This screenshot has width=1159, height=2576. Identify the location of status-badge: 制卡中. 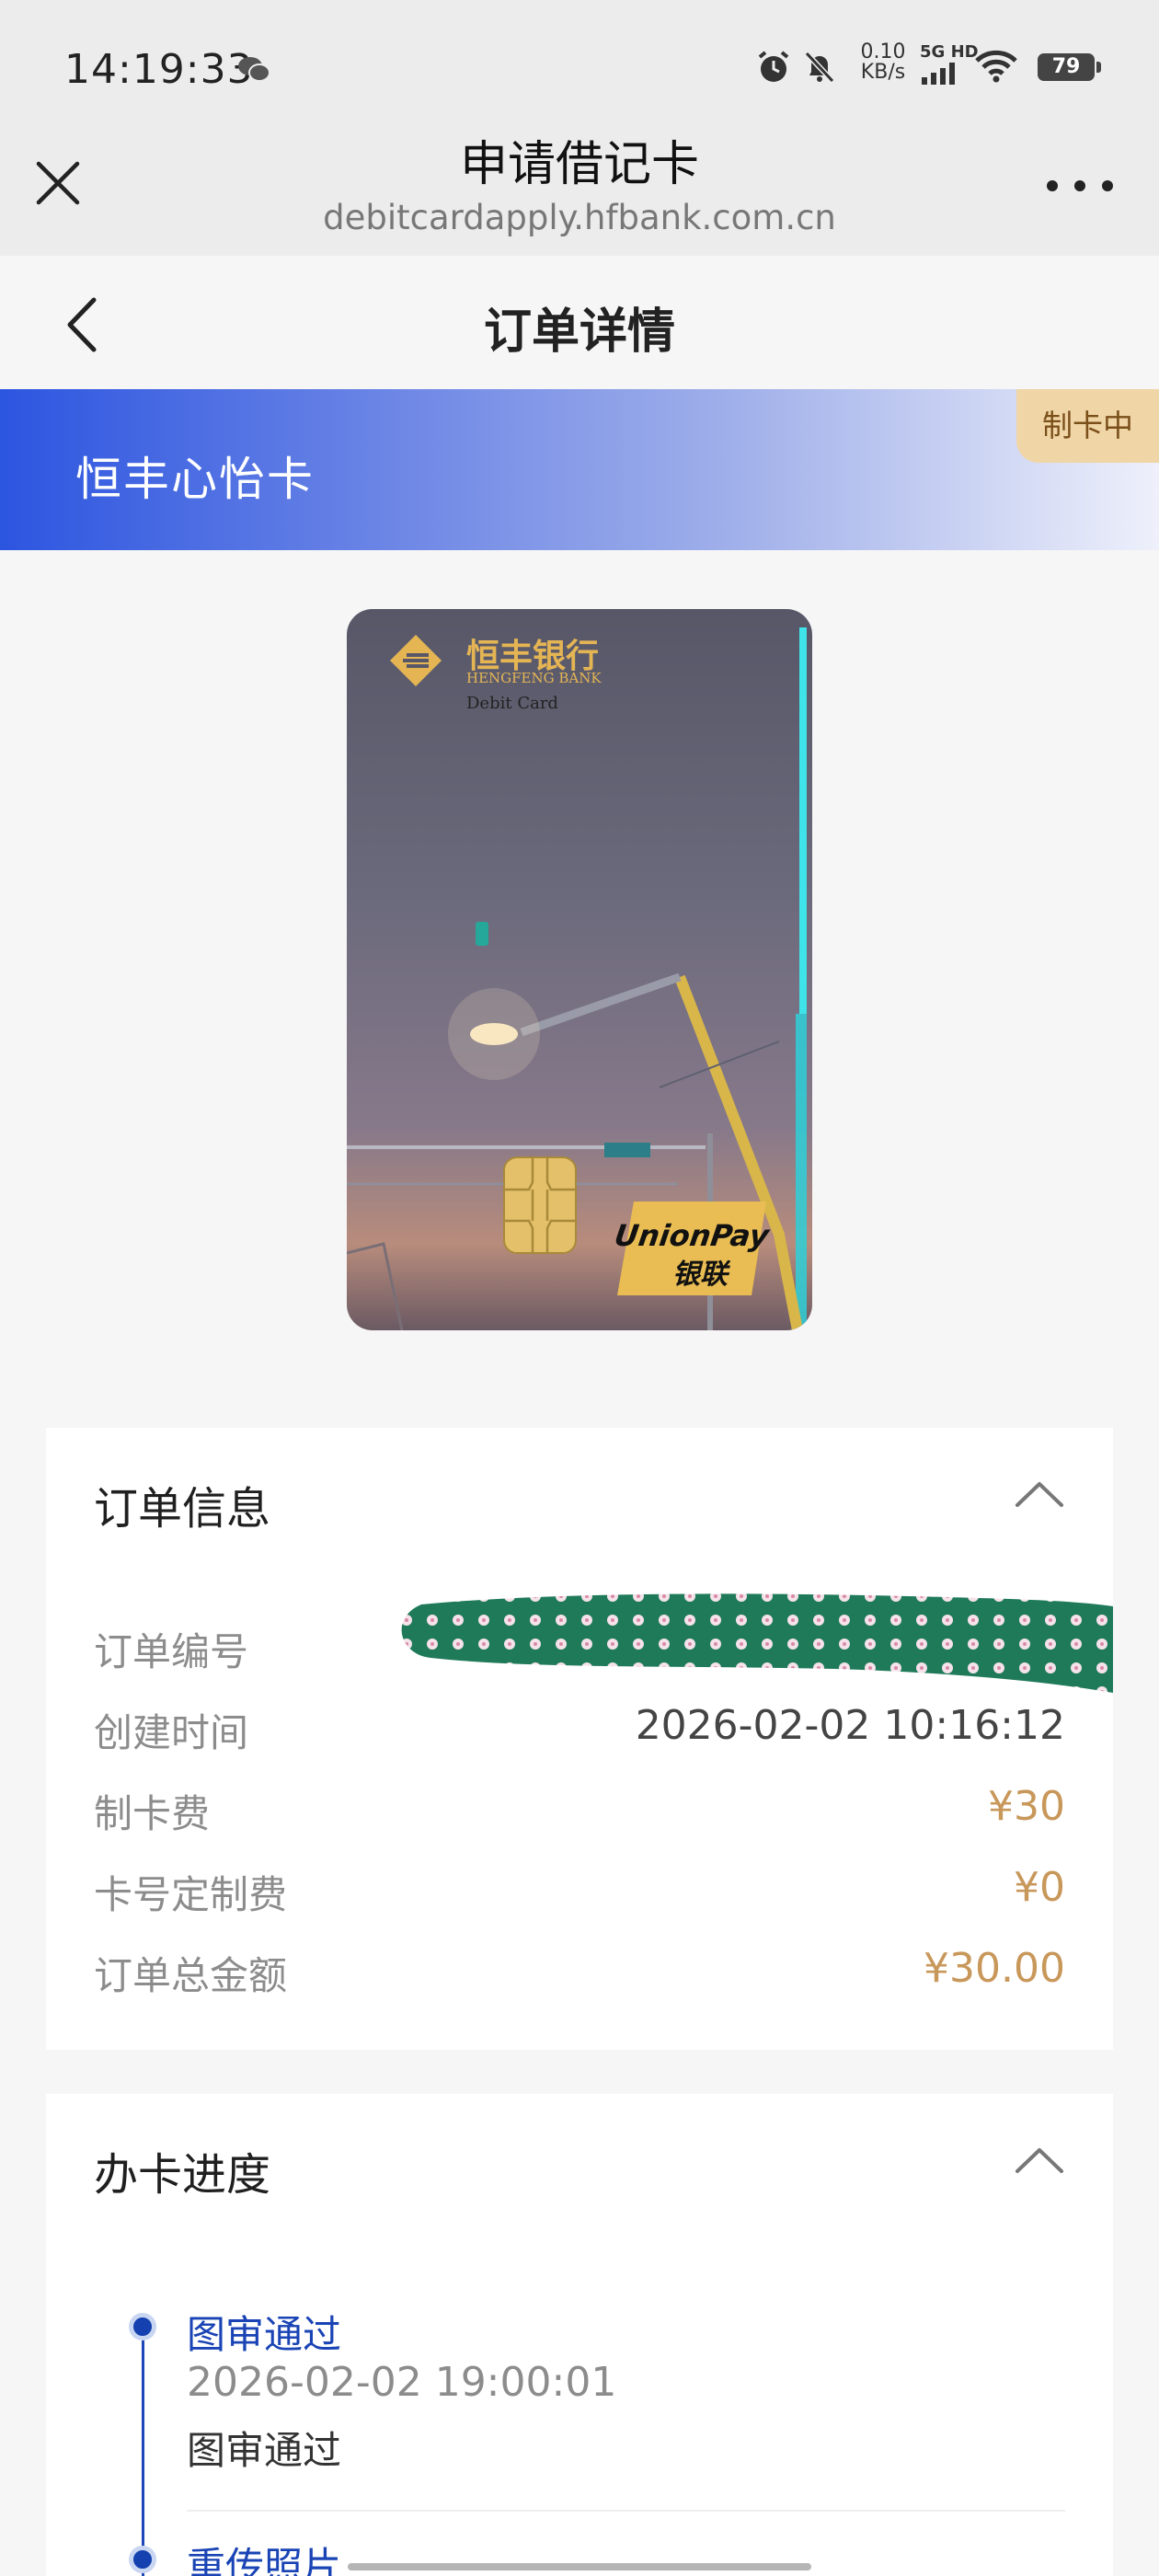
(1087, 426).